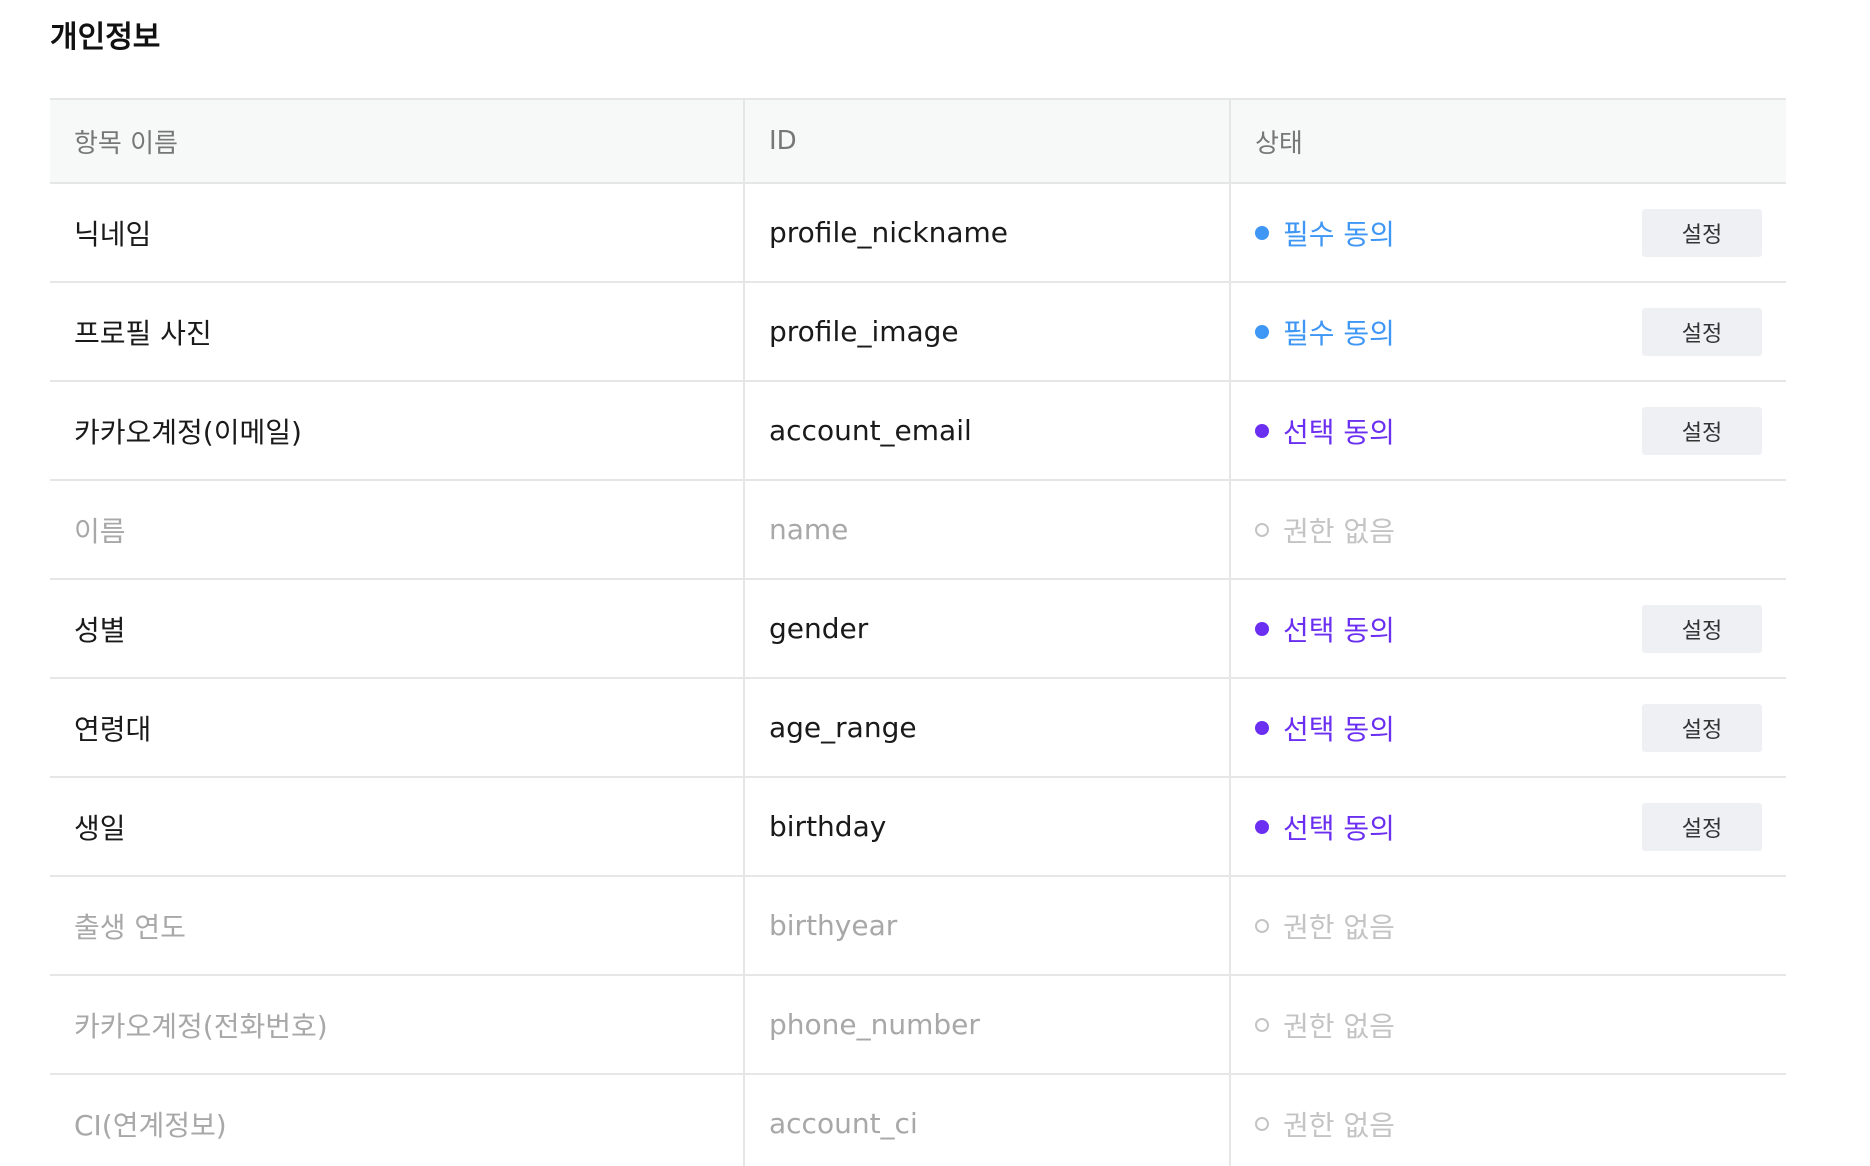 This screenshot has width=1870, height=1166. What do you see at coordinates (986, 233) in the screenshot?
I see `item-id: profile_nickname` at bounding box center [986, 233].